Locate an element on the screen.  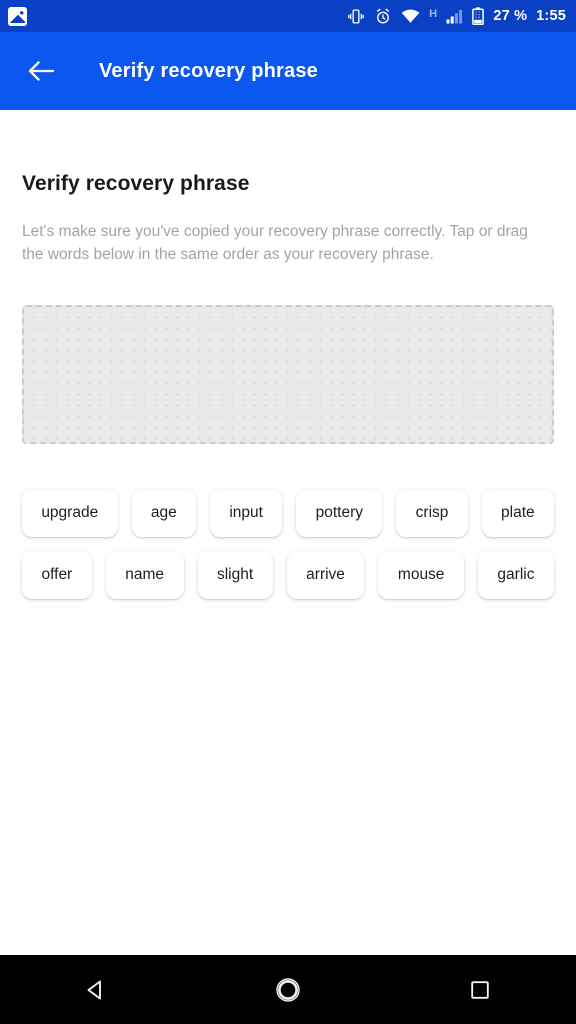
status-bar: H 27 % 1:55 is located at coordinates (288, 16).